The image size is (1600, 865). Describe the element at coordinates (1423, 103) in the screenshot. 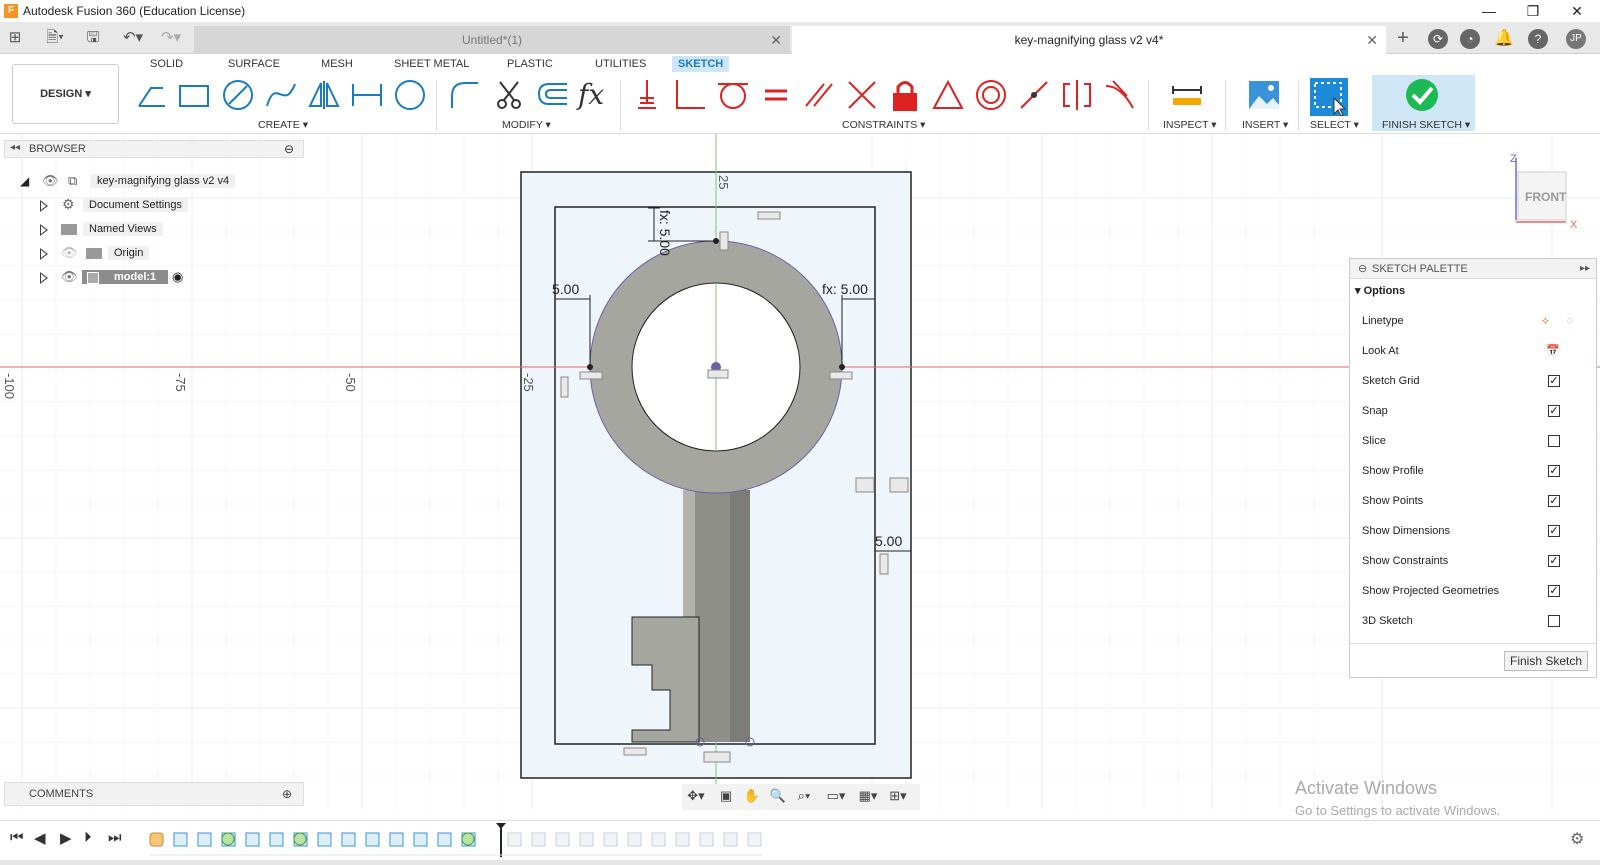

I see `finish-sketch-ribbon-button: FINISH SKETCH ▾` at that location.